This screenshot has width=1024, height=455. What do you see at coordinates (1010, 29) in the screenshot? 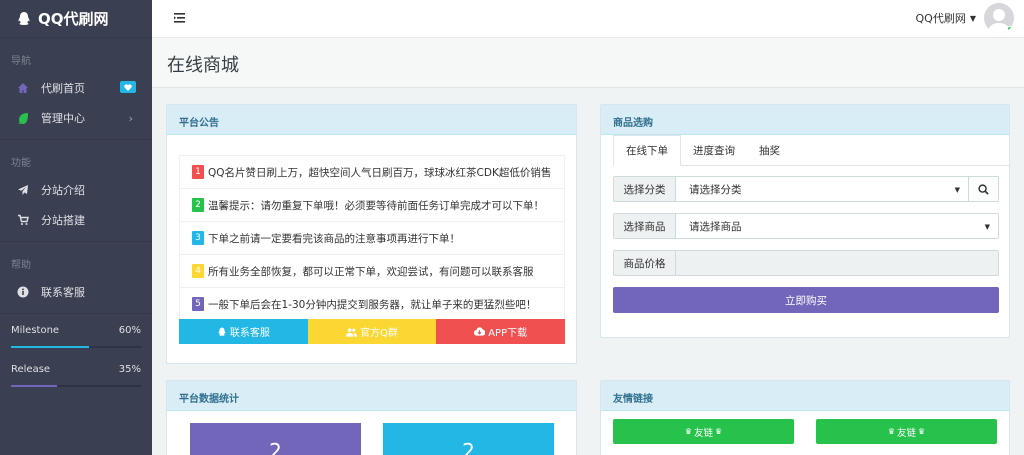
I see `online-status-dot` at bounding box center [1010, 29].